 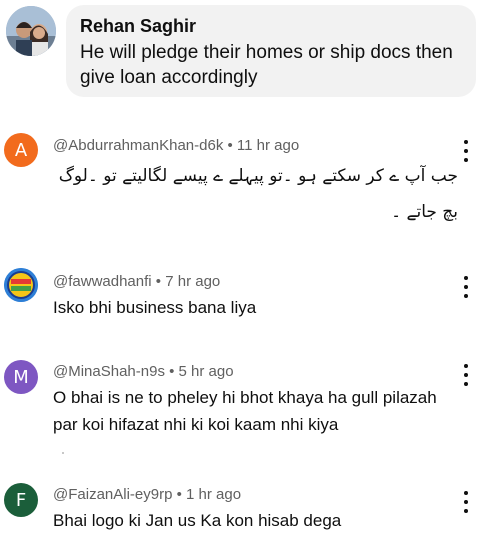 I want to click on comment-time: 1 hr ago, so click(x=213, y=494).